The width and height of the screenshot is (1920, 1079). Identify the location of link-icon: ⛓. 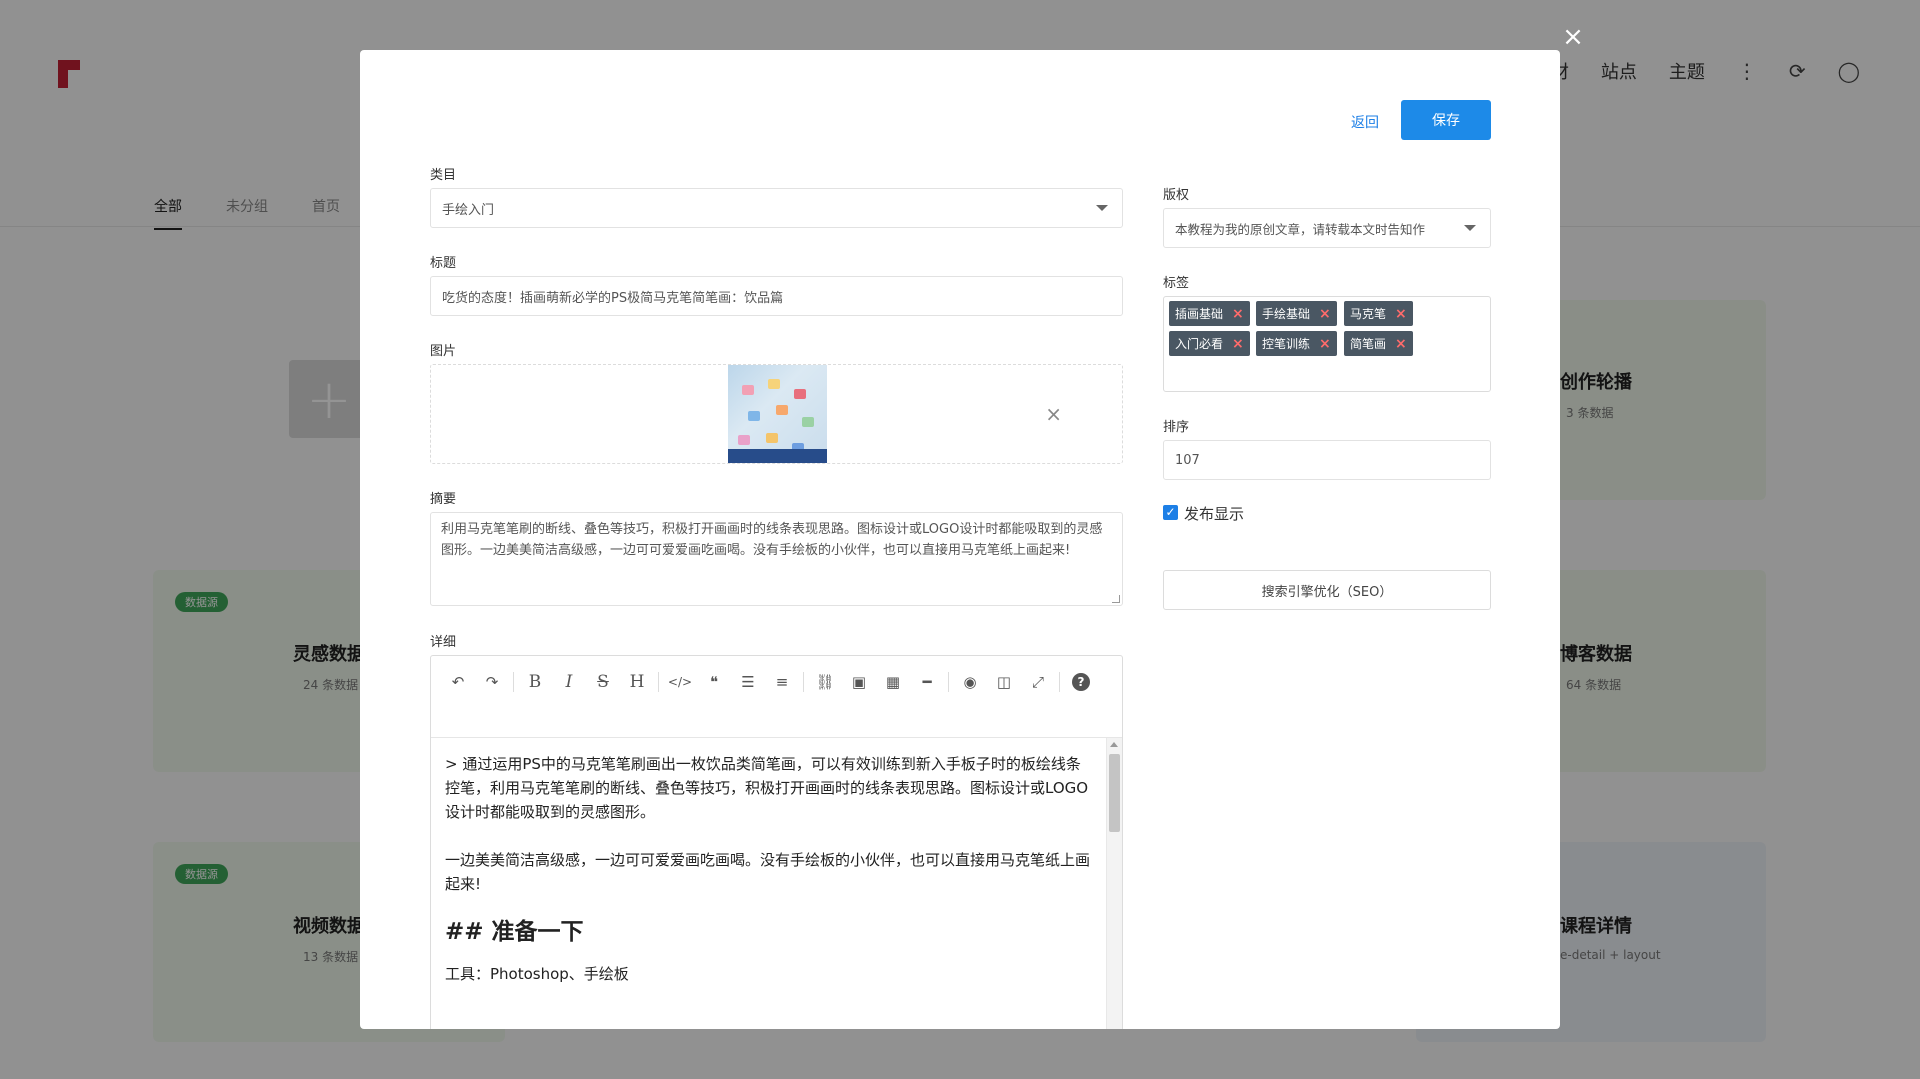
(825, 682).